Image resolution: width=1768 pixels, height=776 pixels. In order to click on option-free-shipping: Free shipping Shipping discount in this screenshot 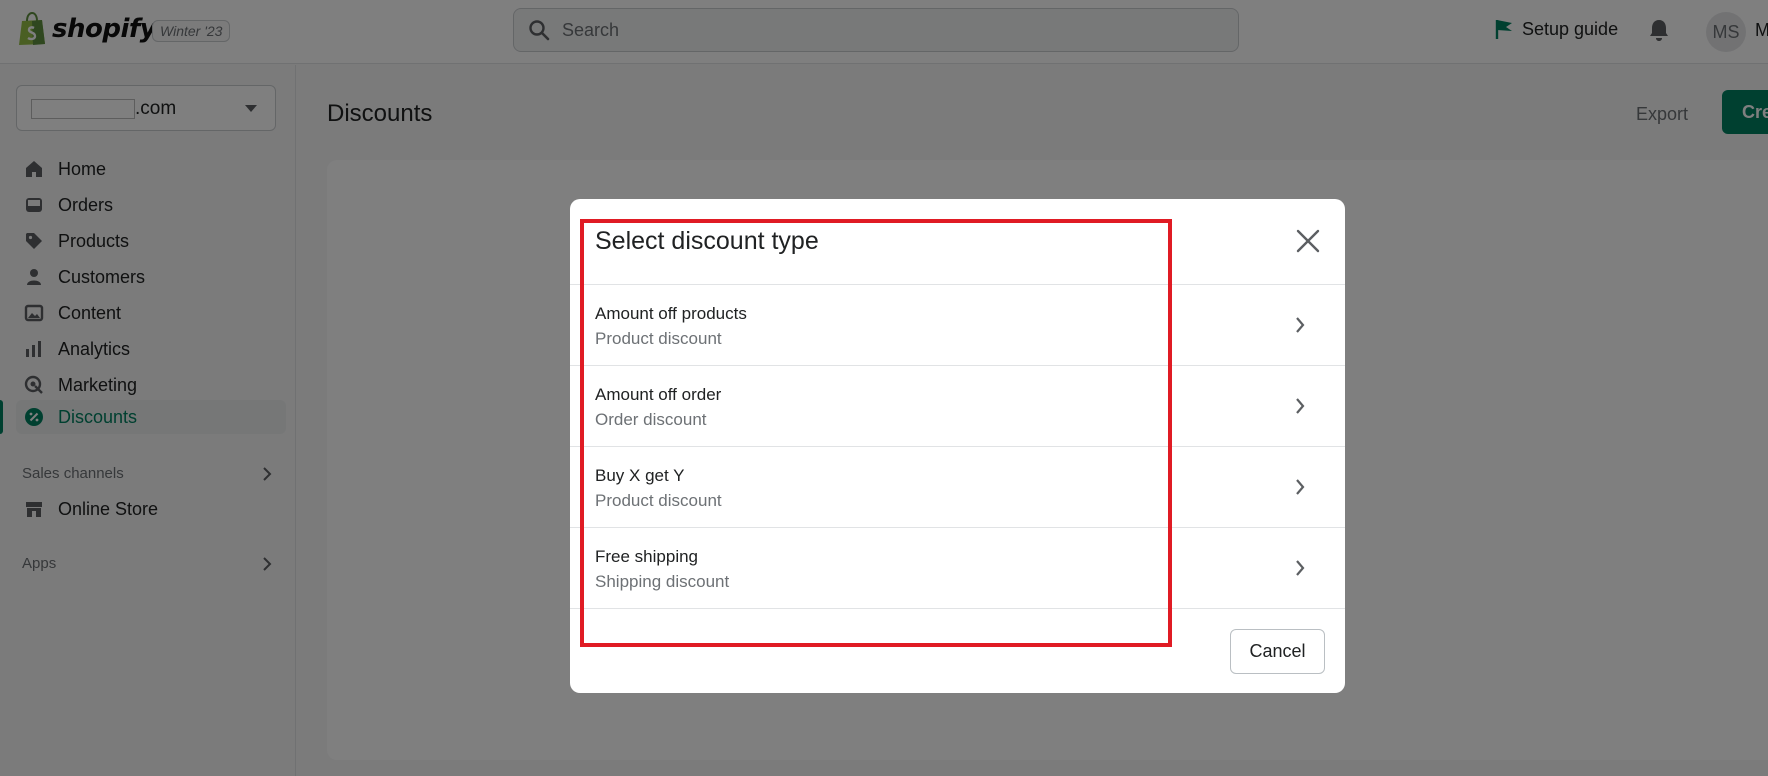, I will do `click(957, 568)`.